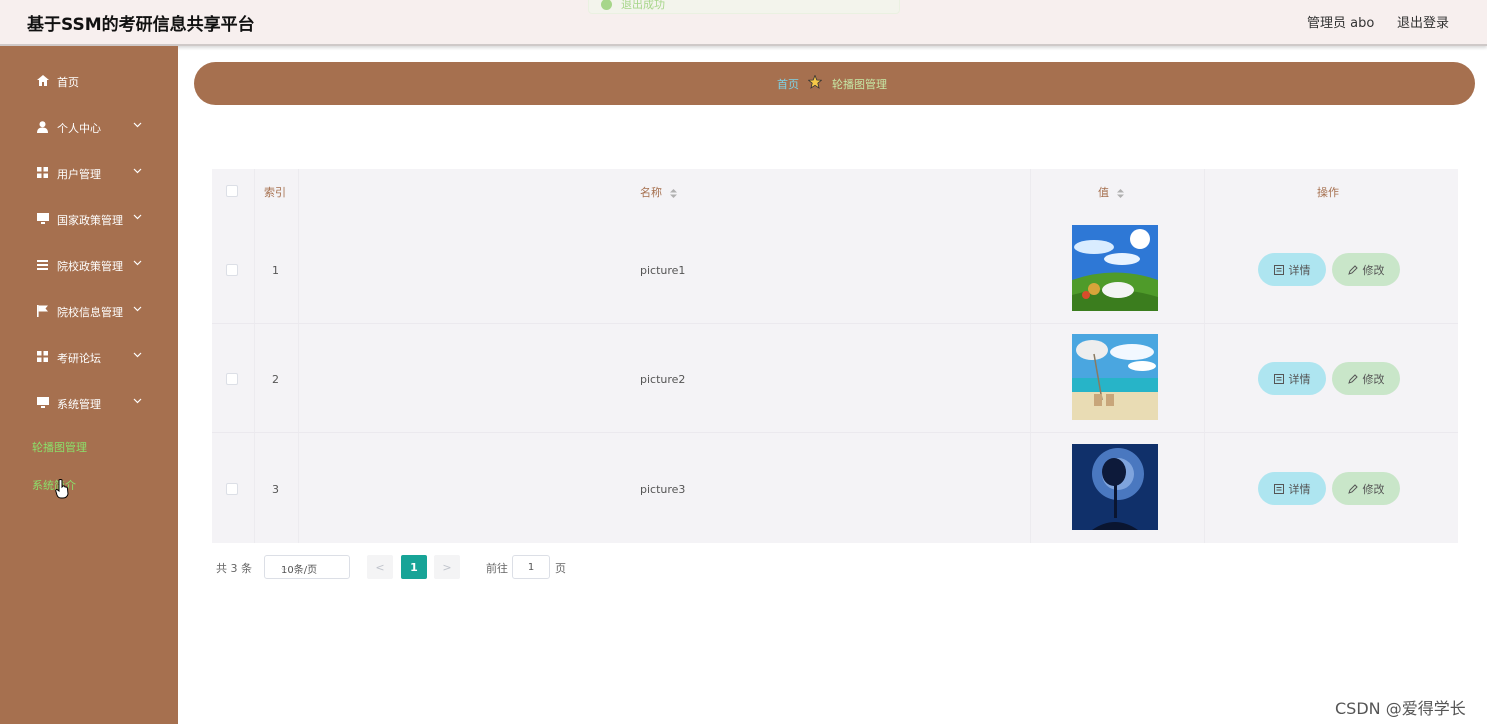  I want to click on goto-suffix: 页, so click(560, 568).